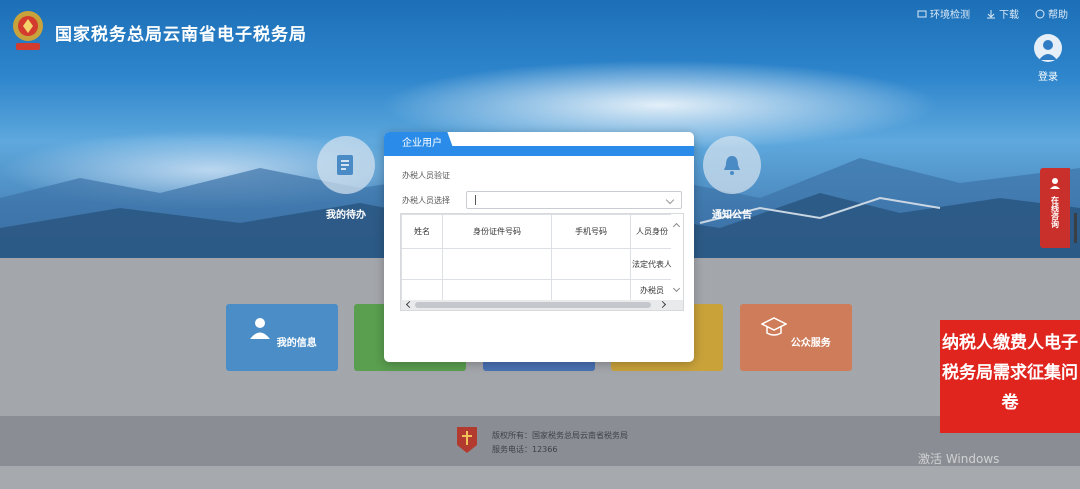 The image size is (1080, 489). Describe the element at coordinates (652, 290) in the screenshot. I see `cell-role: 办税员` at that location.